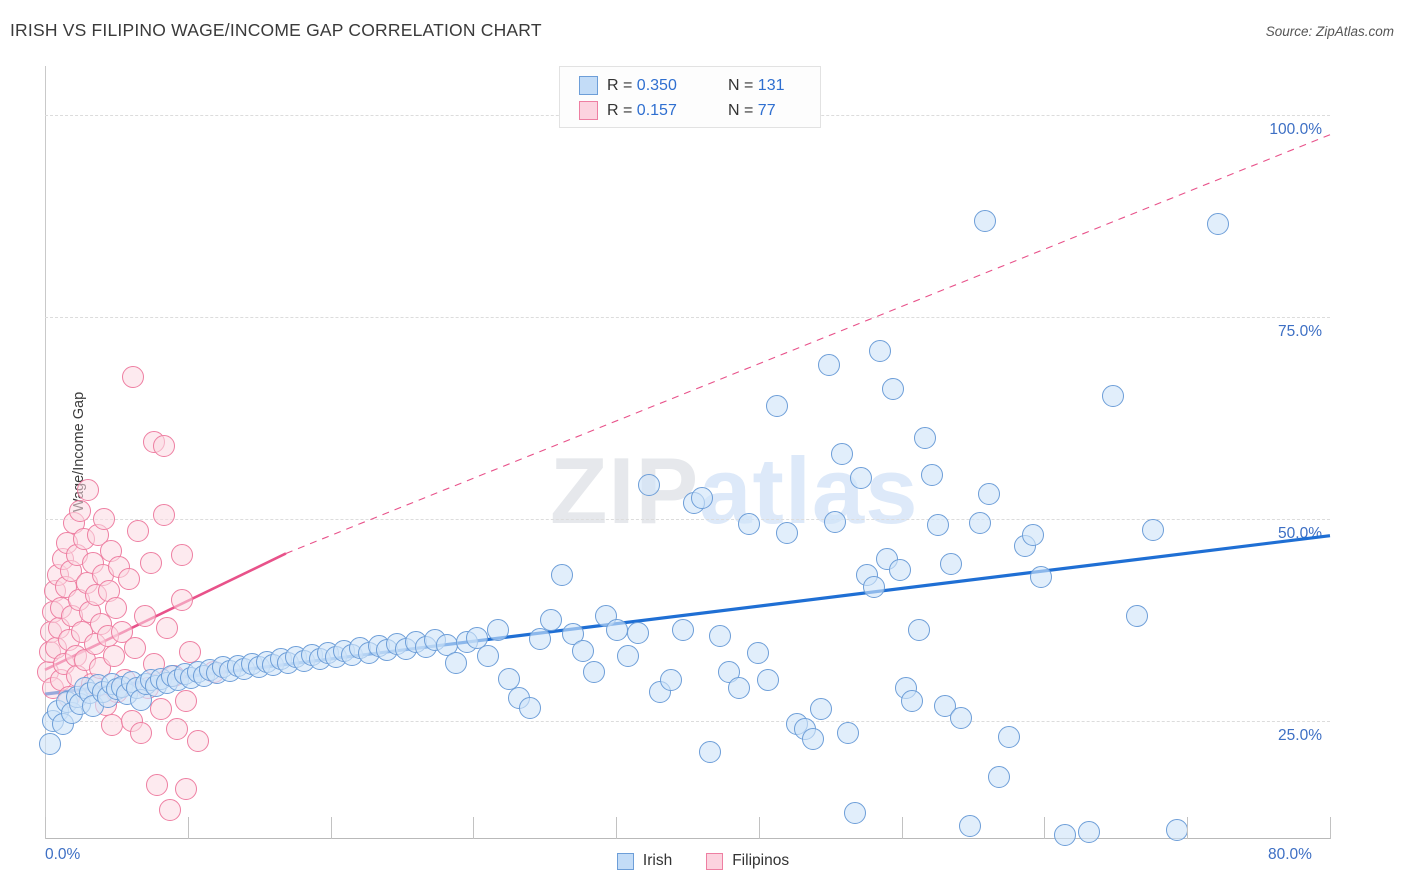 This screenshot has width=1406, height=892. Describe the element at coordinates (761, 860) in the screenshot. I see `filipino-legend-label: Filipinos` at that location.